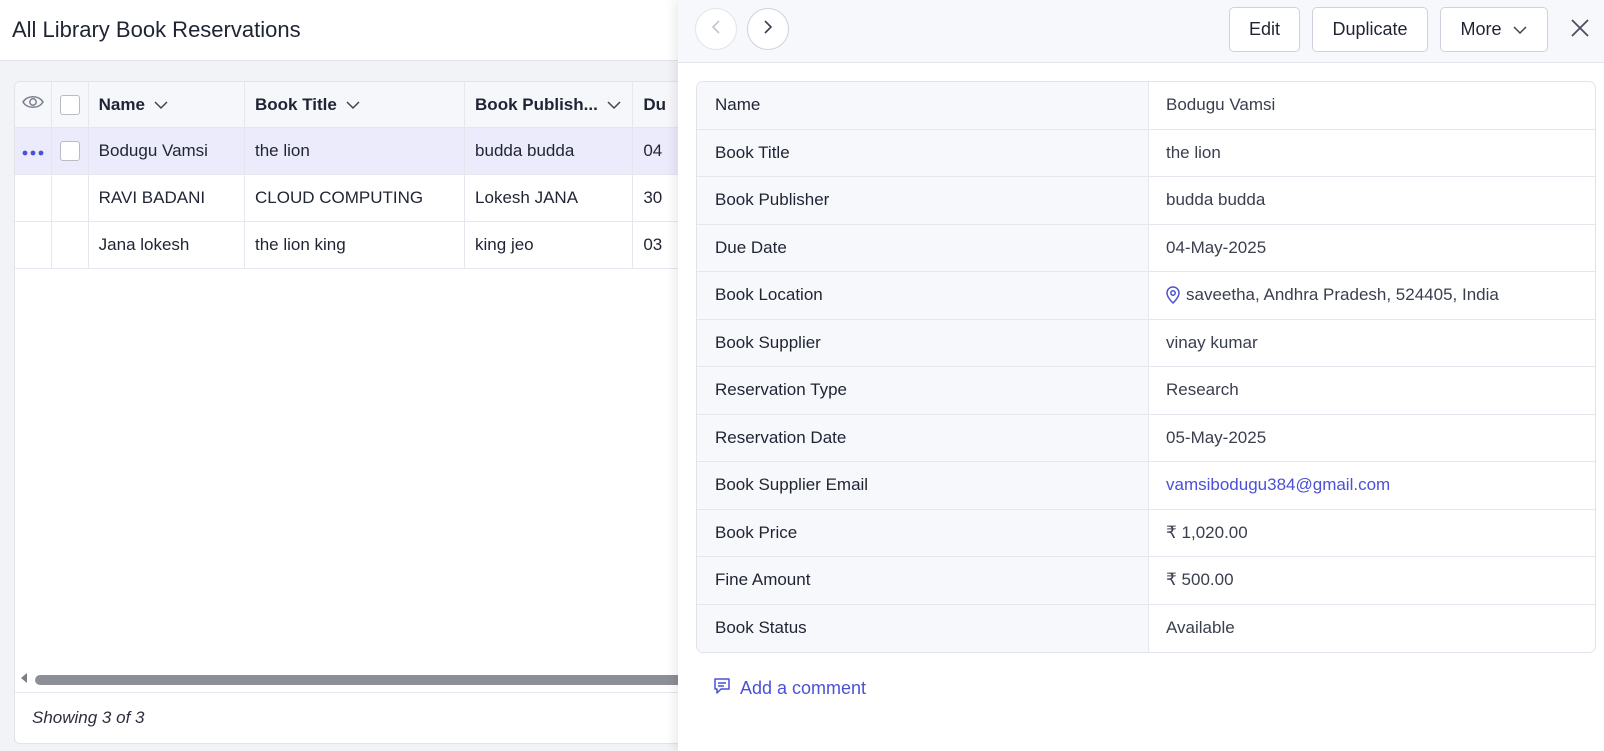  I want to click on cell-book-publisher: budda budda, so click(549, 151).